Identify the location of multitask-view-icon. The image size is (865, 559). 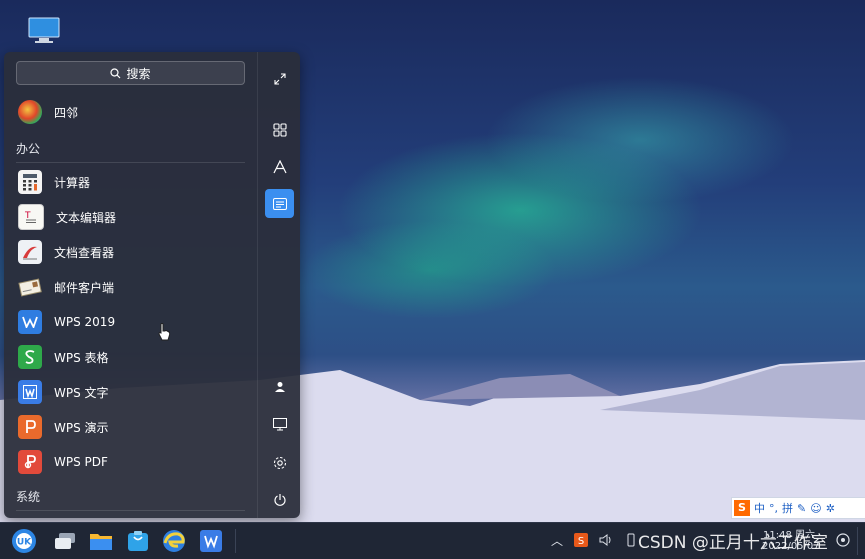
(65, 541).